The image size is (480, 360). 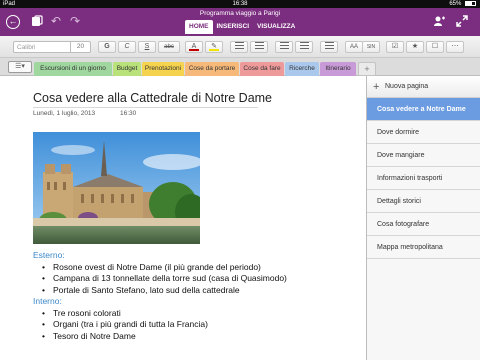 What do you see at coordinates (338, 69) in the screenshot?
I see `section-tab-itinerario: Itinerario` at bounding box center [338, 69].